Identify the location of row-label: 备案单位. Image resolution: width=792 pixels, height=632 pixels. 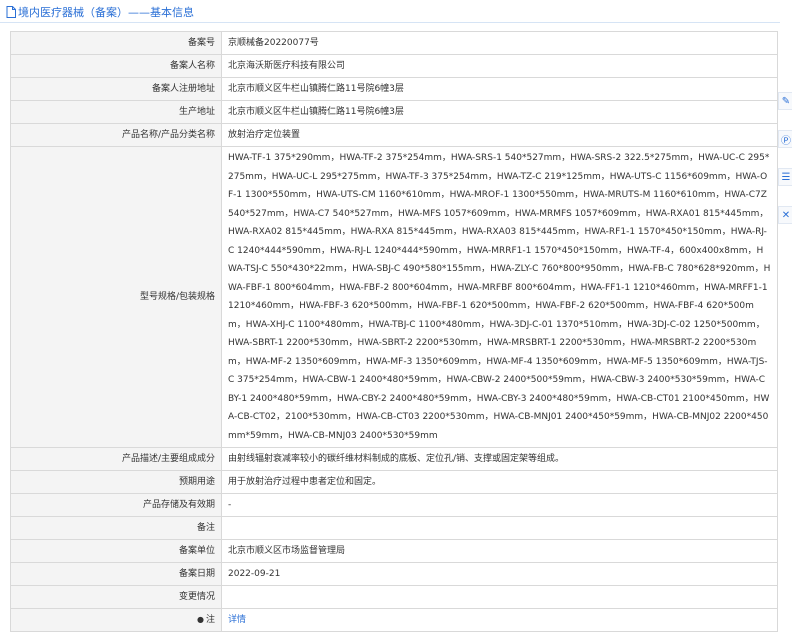
(116, 551).